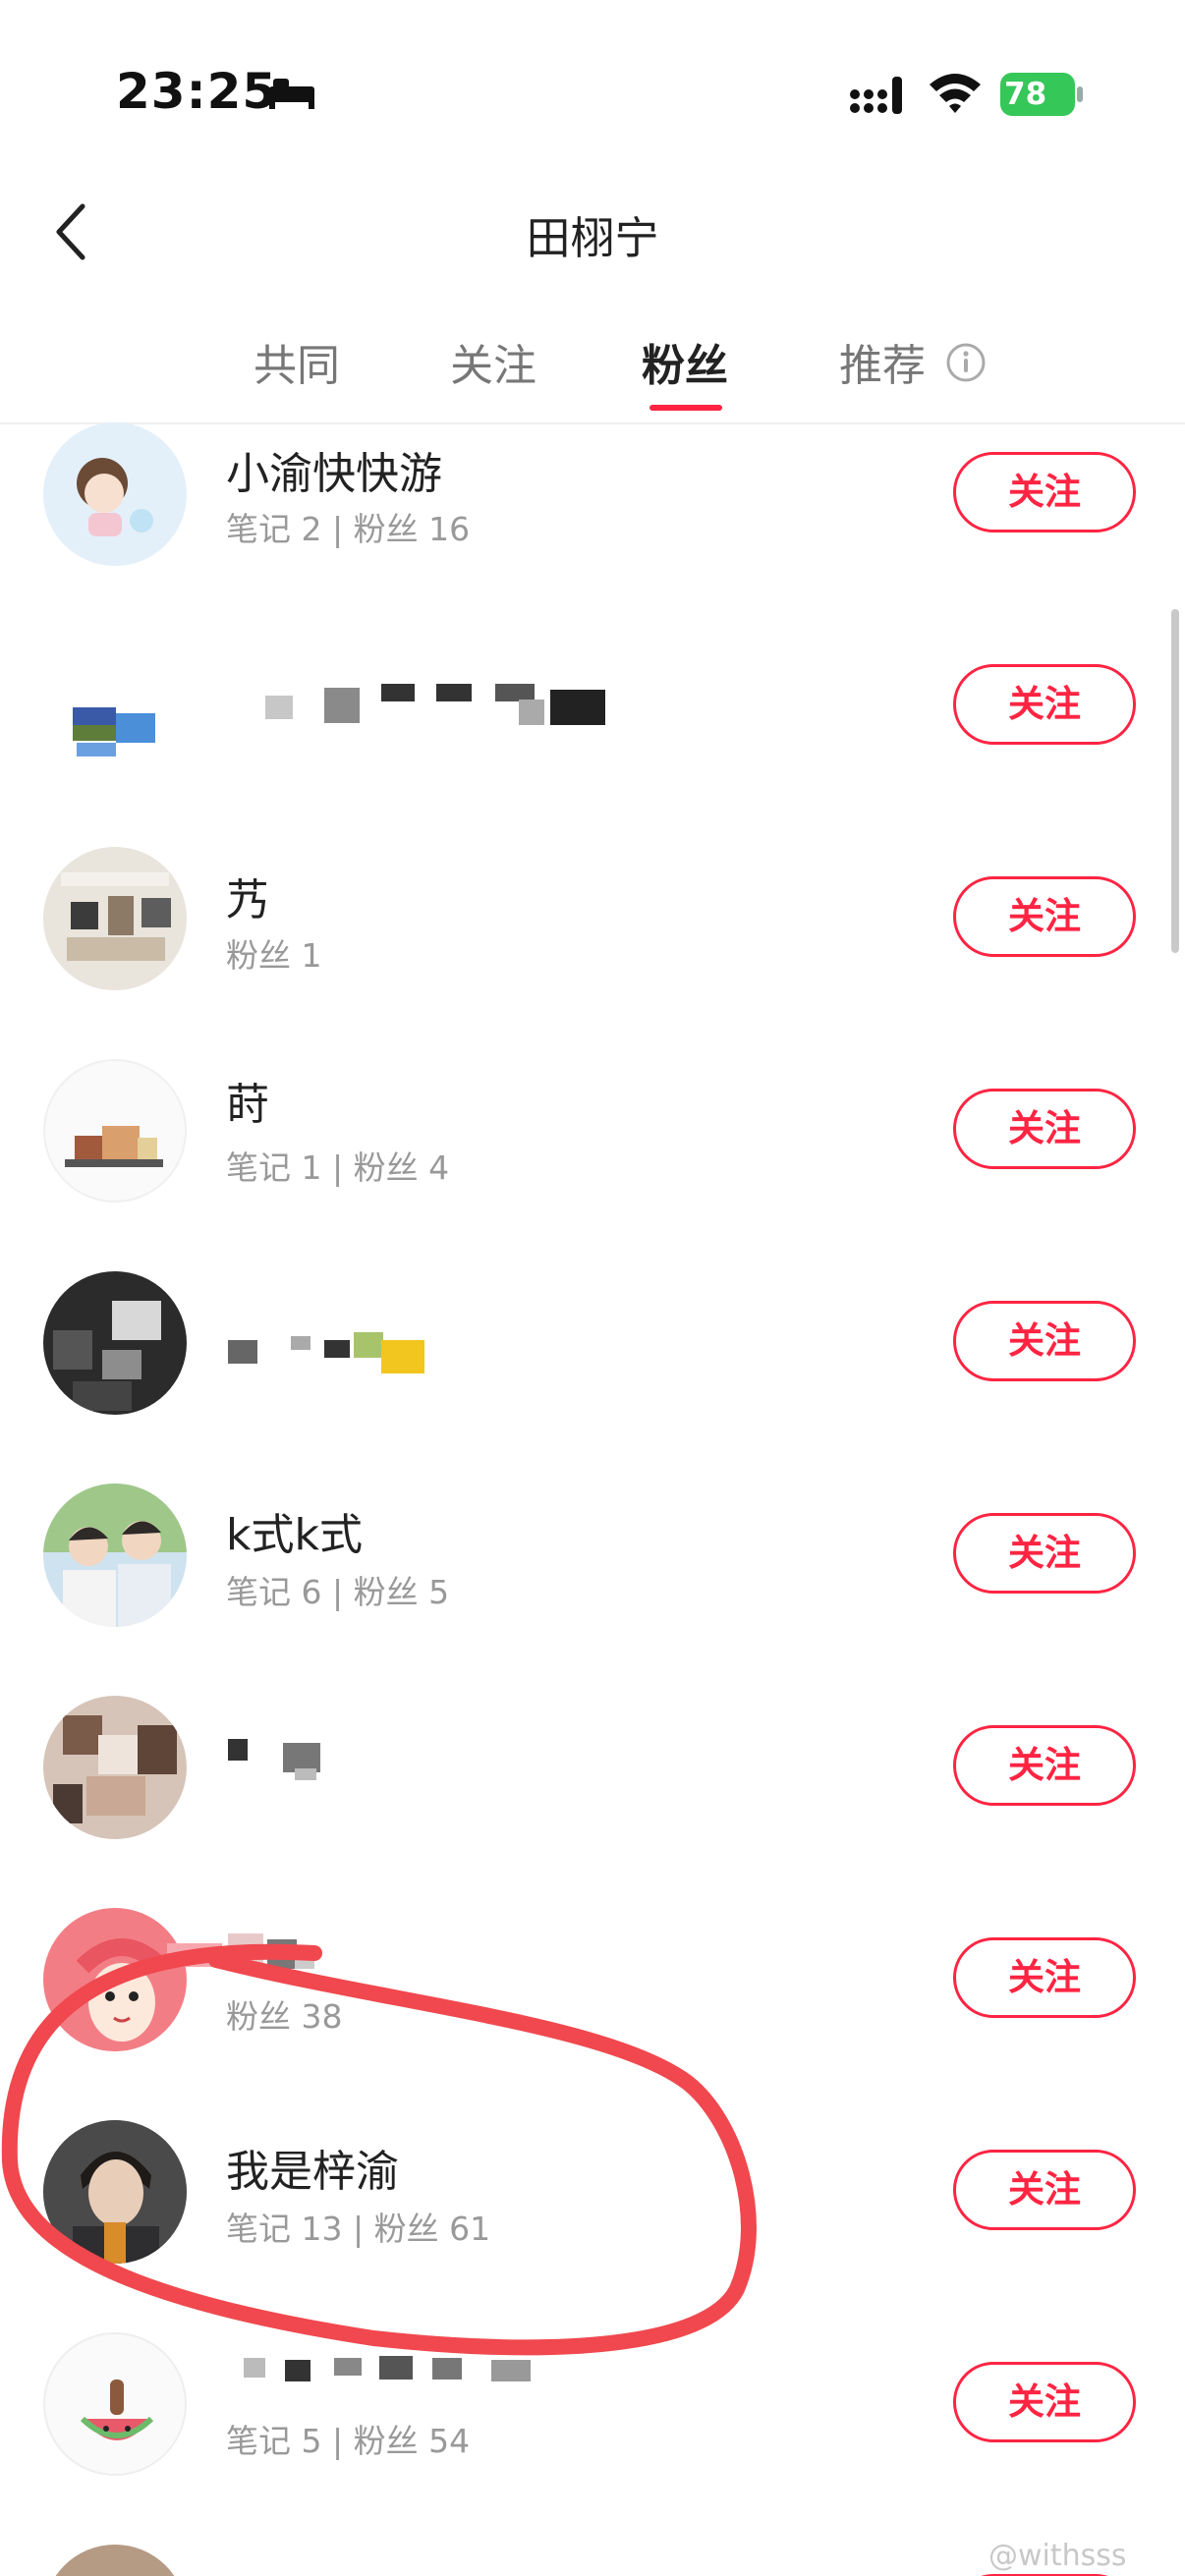 Image resolution: width=1185 pixels, height=2576 pixels. Describe the element at coordinates (592, 78) in the screenshot. I see `status-bar: 23:25 78` at that location.